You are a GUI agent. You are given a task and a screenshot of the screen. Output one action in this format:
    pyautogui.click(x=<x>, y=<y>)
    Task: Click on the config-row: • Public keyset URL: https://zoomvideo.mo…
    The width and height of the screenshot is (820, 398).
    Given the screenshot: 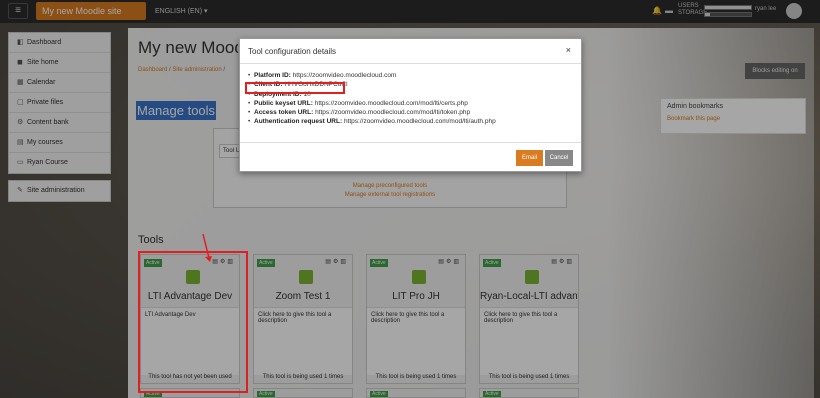 What is the action you would take?
    pyautogui.click(x=358, y=103)
    